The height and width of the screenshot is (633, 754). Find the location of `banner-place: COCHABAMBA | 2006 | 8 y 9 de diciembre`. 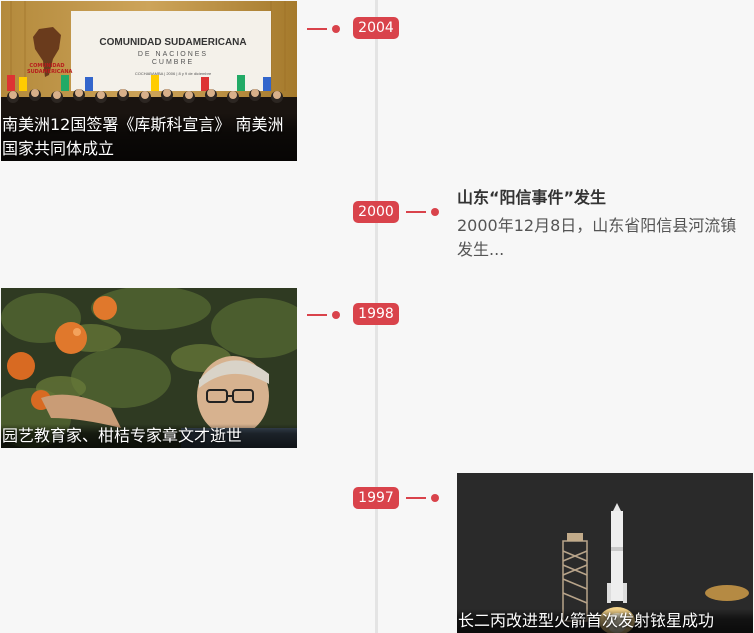

banner-place: COCHABAMBA | 2006 | 8 y 9 de diciembre is located at coordinates (173, 73).